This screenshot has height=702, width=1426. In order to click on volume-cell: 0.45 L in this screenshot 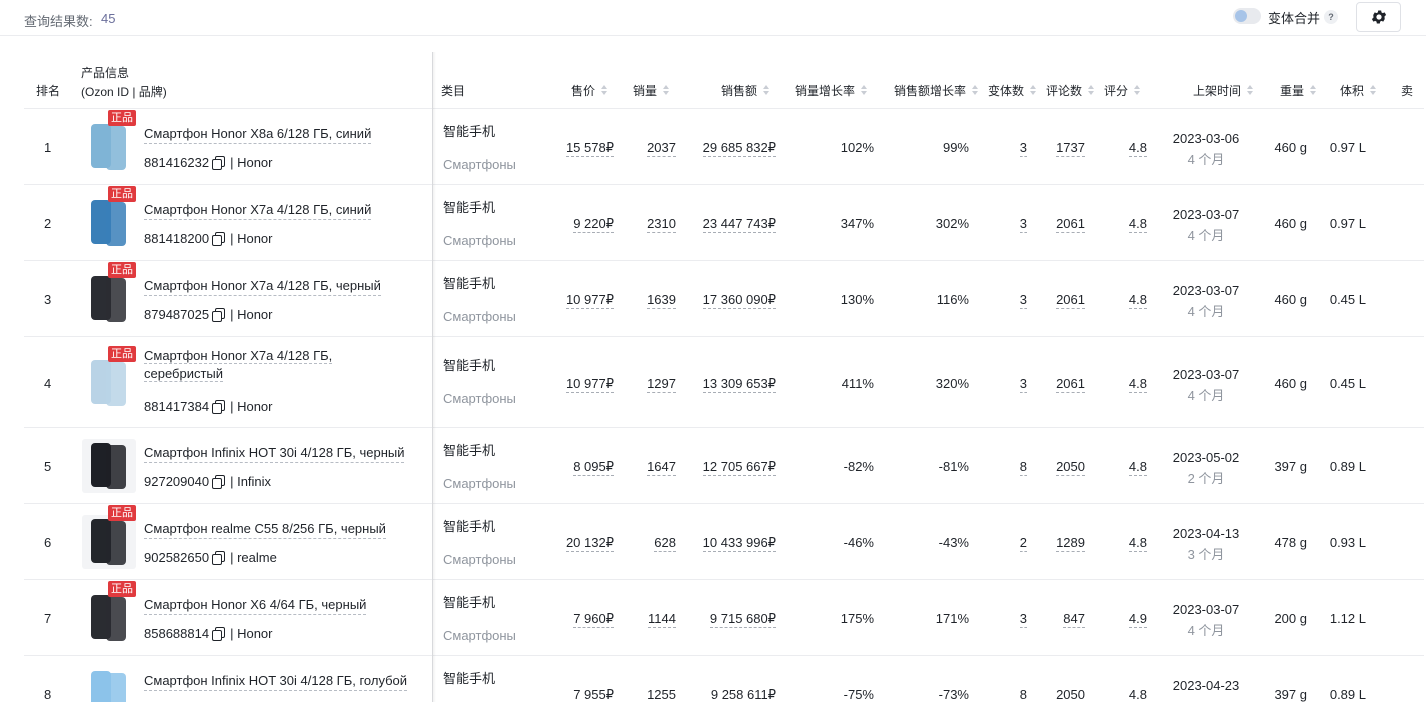, I will do `click(1348, 383)`.